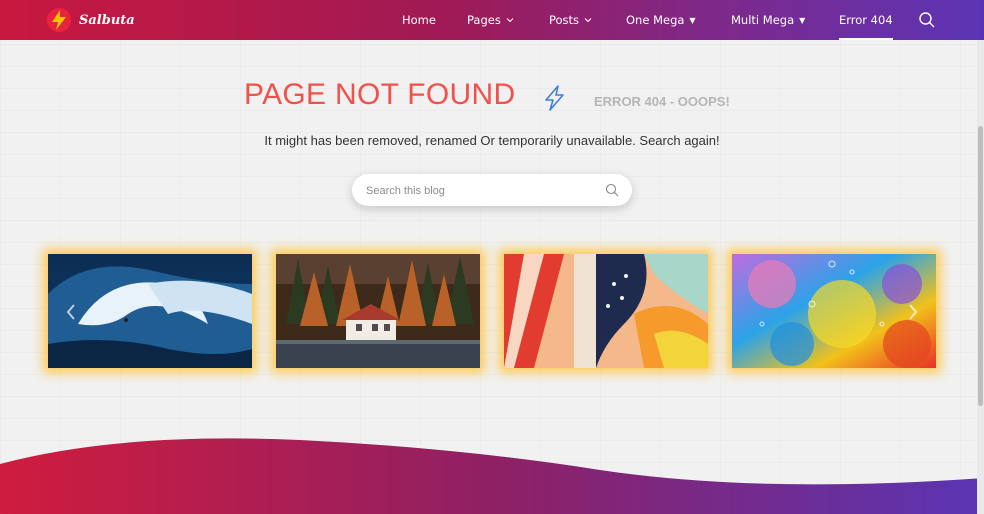  I want to click on nav-item-posts: Posts, so click(570, 20).